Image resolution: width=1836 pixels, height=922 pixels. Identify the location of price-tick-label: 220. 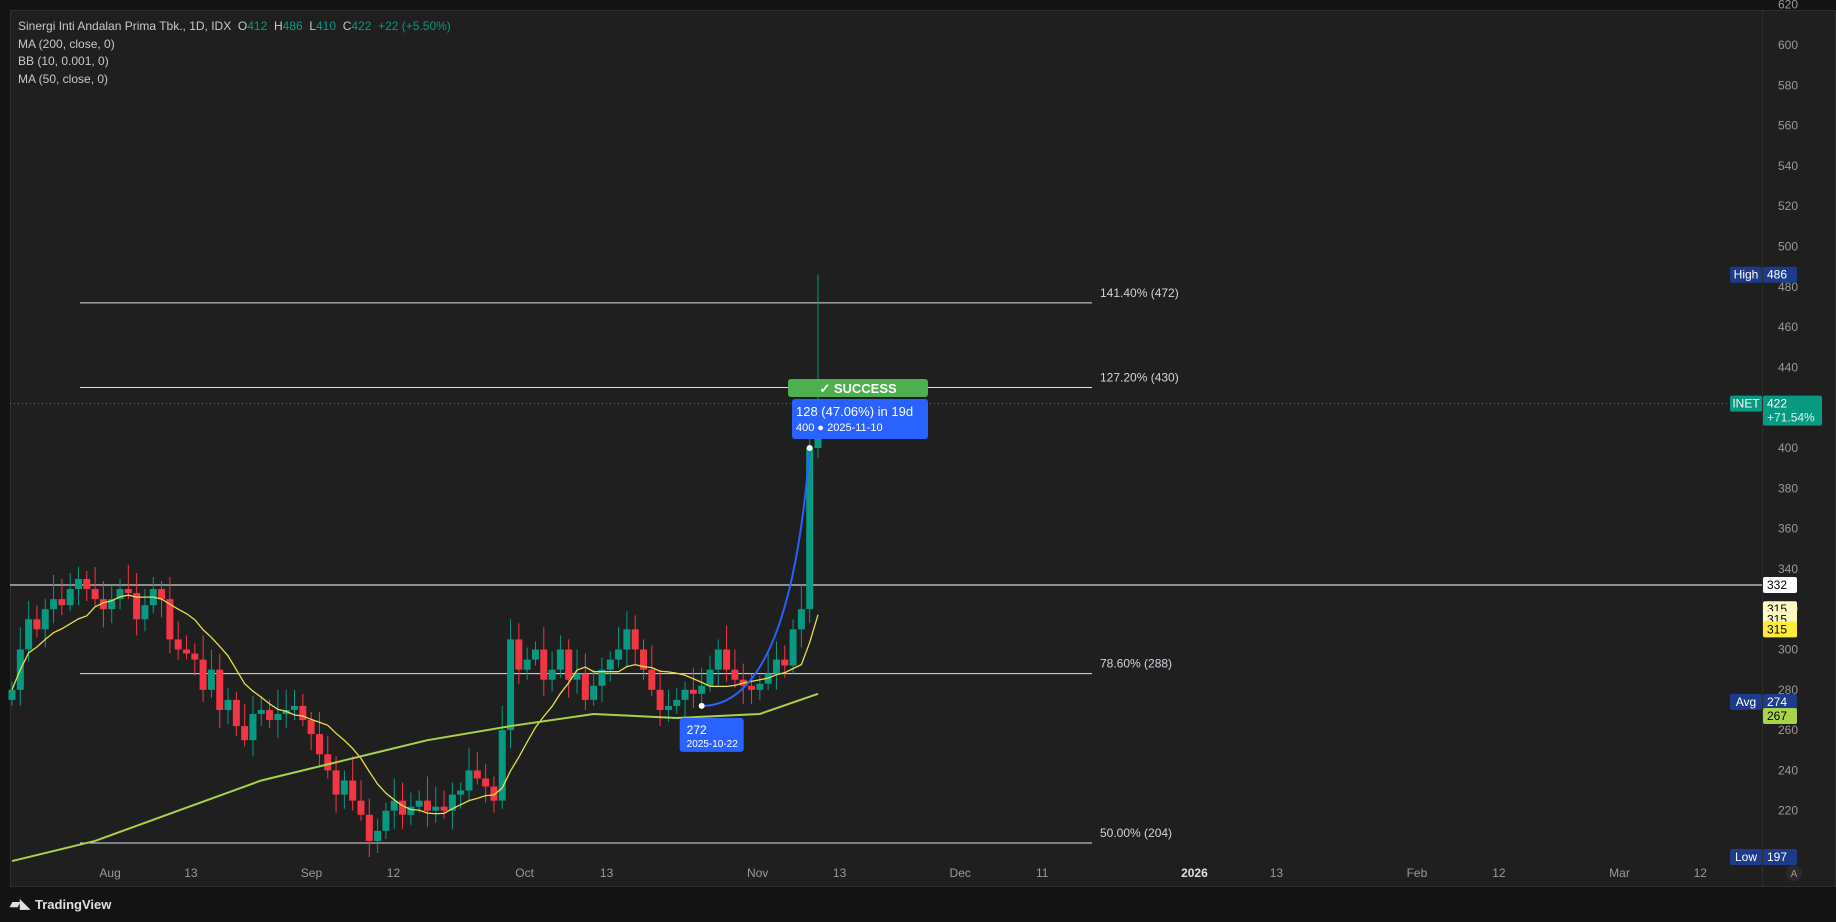
(1788, 811).